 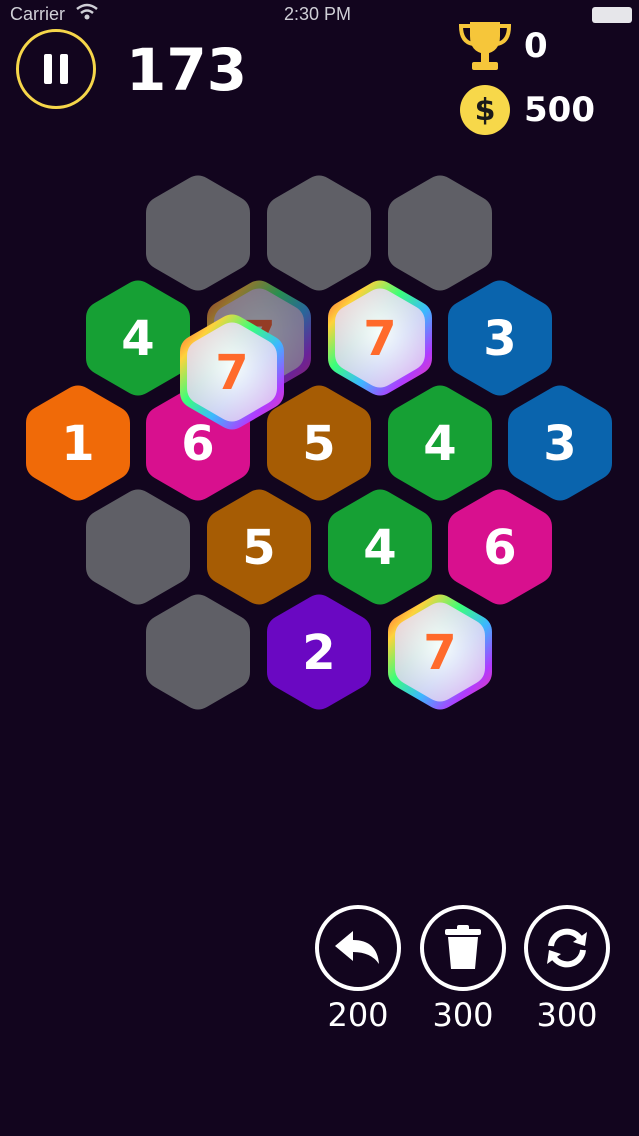 What do you see at coordinates (358, 1015) in the screenshot?
I see `undo-cost: 200` at bounding box center [358, 1015].